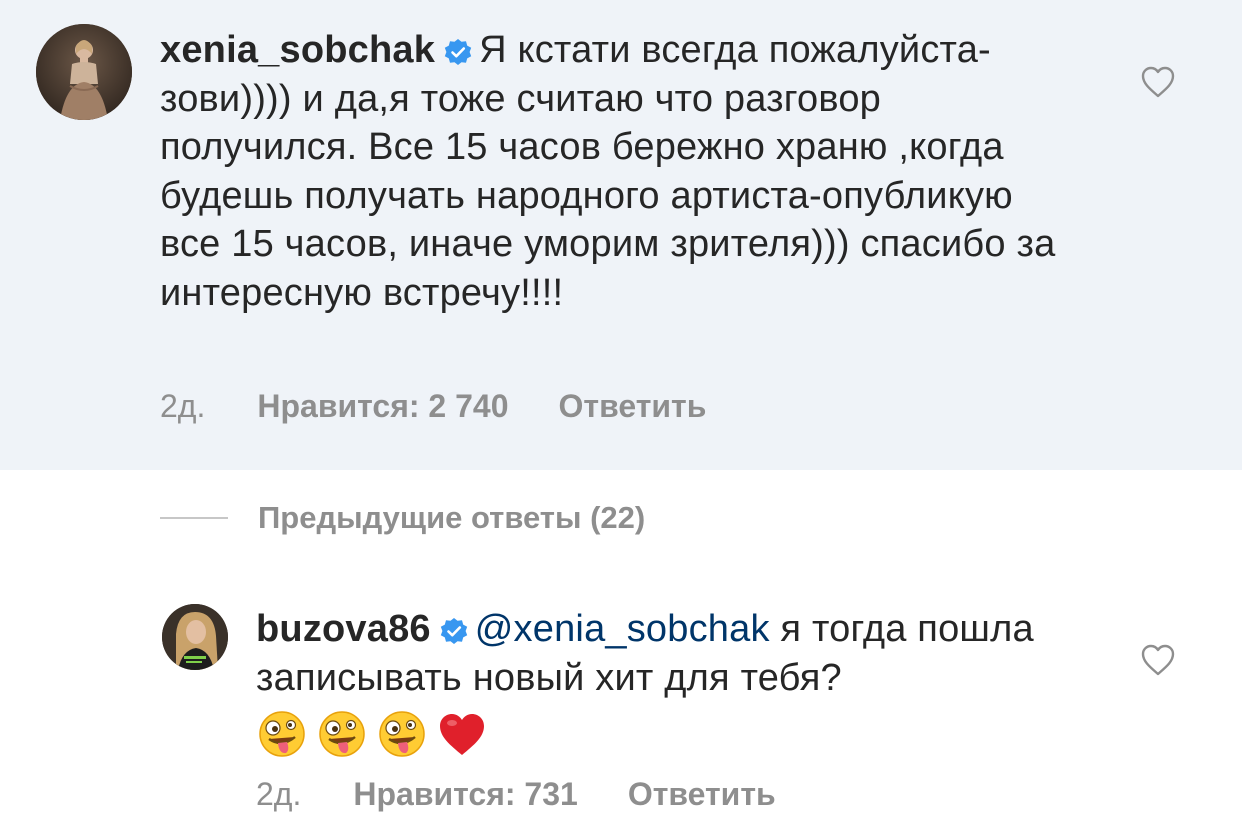 The image size is (1242, 828). I want to click on comment-meta: 2д. Нравится: 2 740 Ответить, so click(433, 406).